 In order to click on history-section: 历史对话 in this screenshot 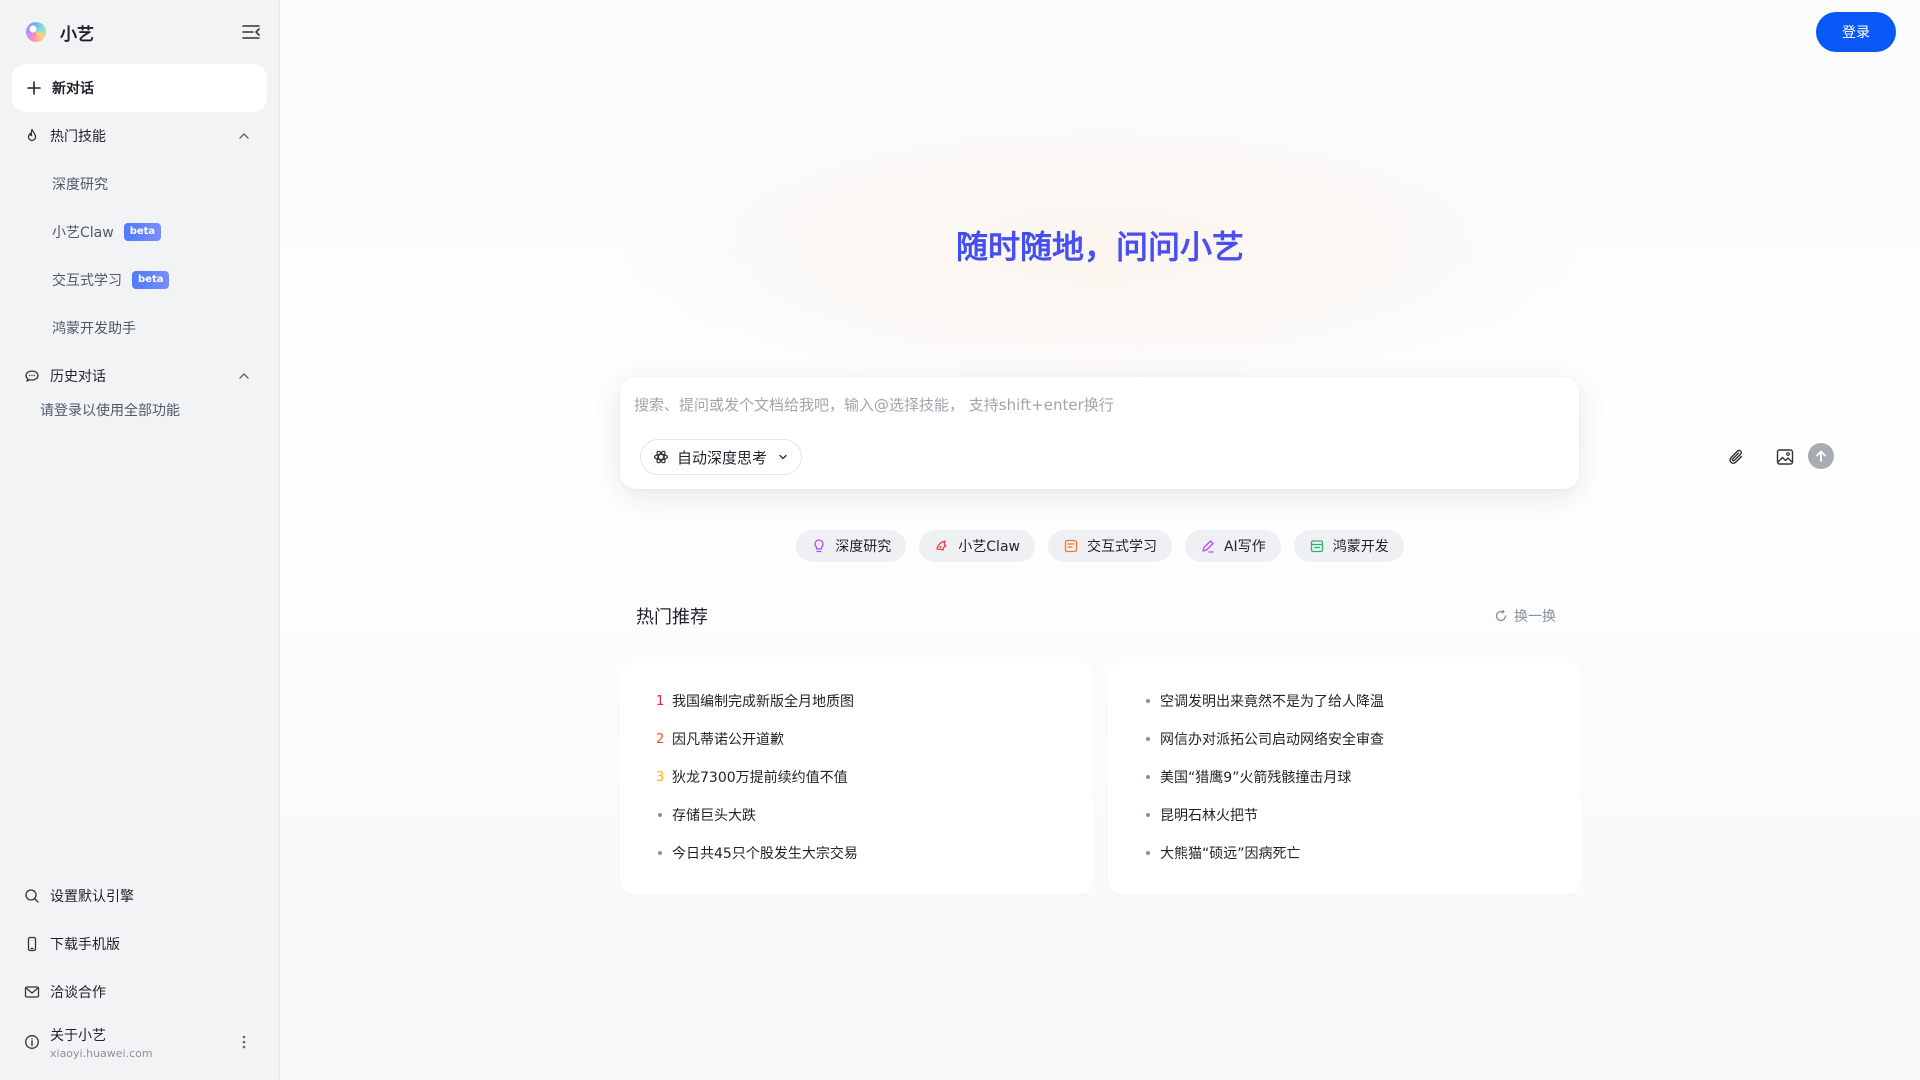, I will do `click(139, 376)`.